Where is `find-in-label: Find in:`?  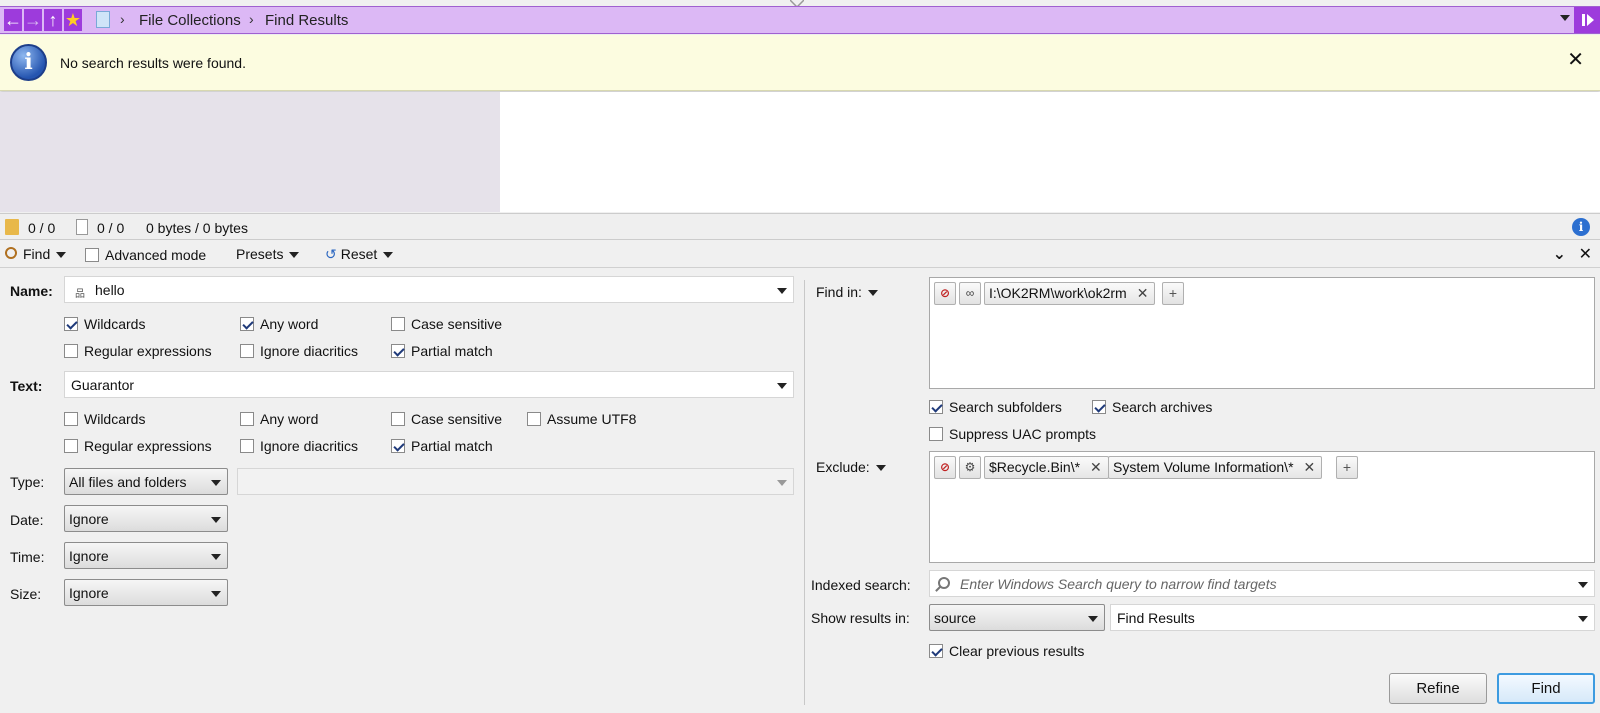
find-in-label: Find in: is located at coordinates (839, 292).